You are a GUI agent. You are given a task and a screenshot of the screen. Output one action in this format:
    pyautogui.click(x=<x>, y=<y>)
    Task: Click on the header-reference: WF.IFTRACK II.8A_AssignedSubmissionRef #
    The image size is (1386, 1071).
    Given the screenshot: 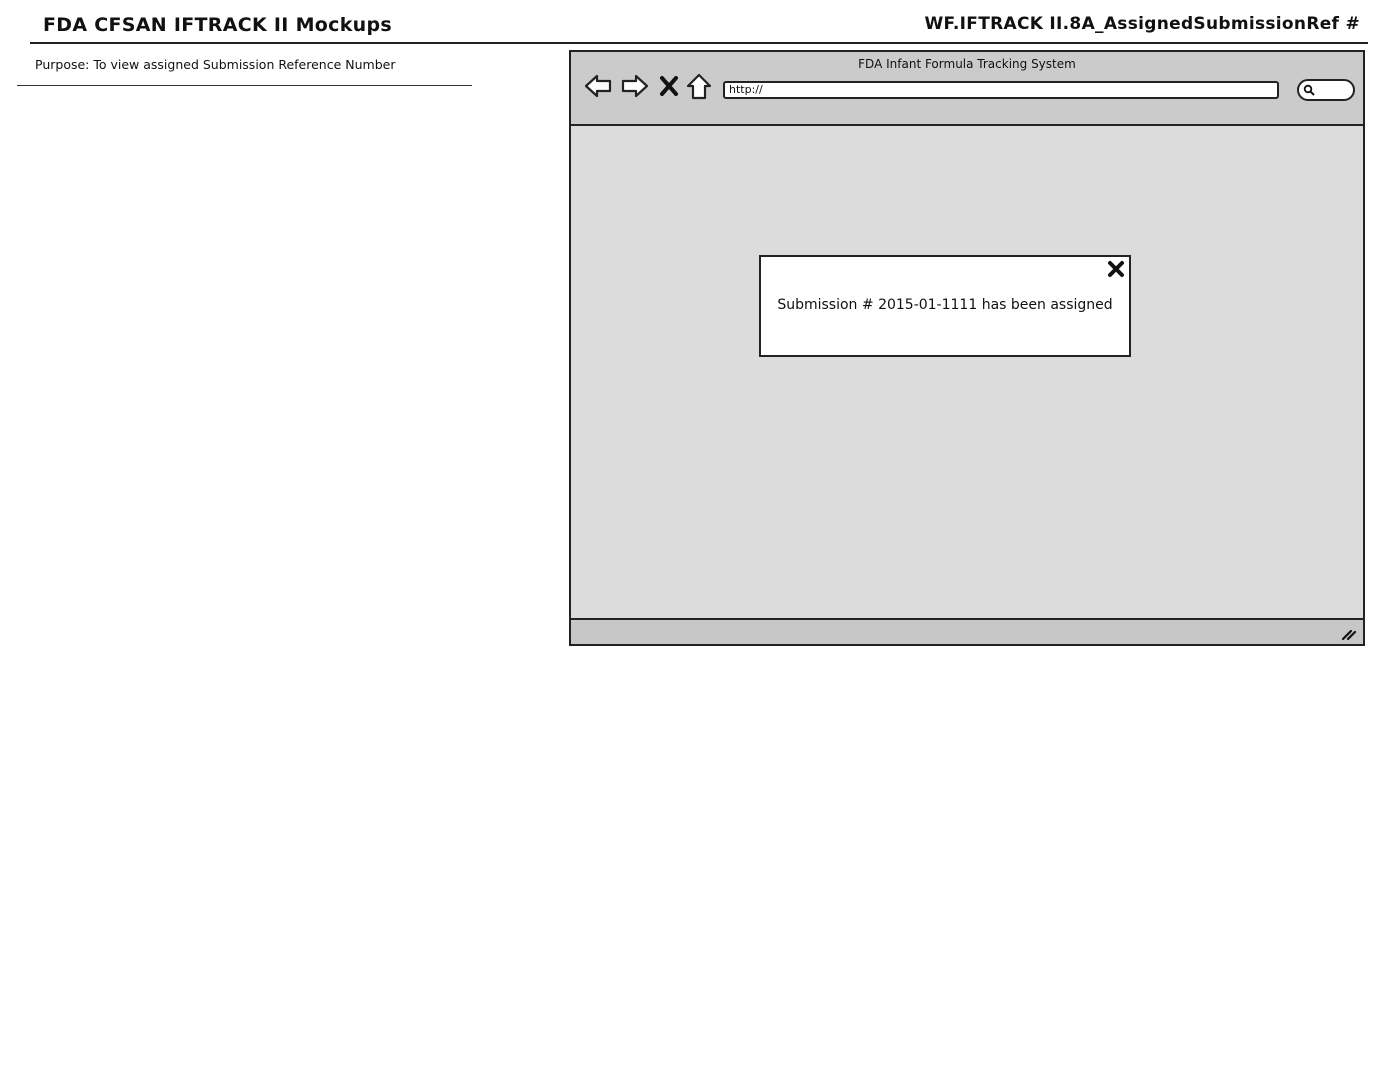 What is the action you would take?
    pyautogui.click(x=1142, y=24)
    